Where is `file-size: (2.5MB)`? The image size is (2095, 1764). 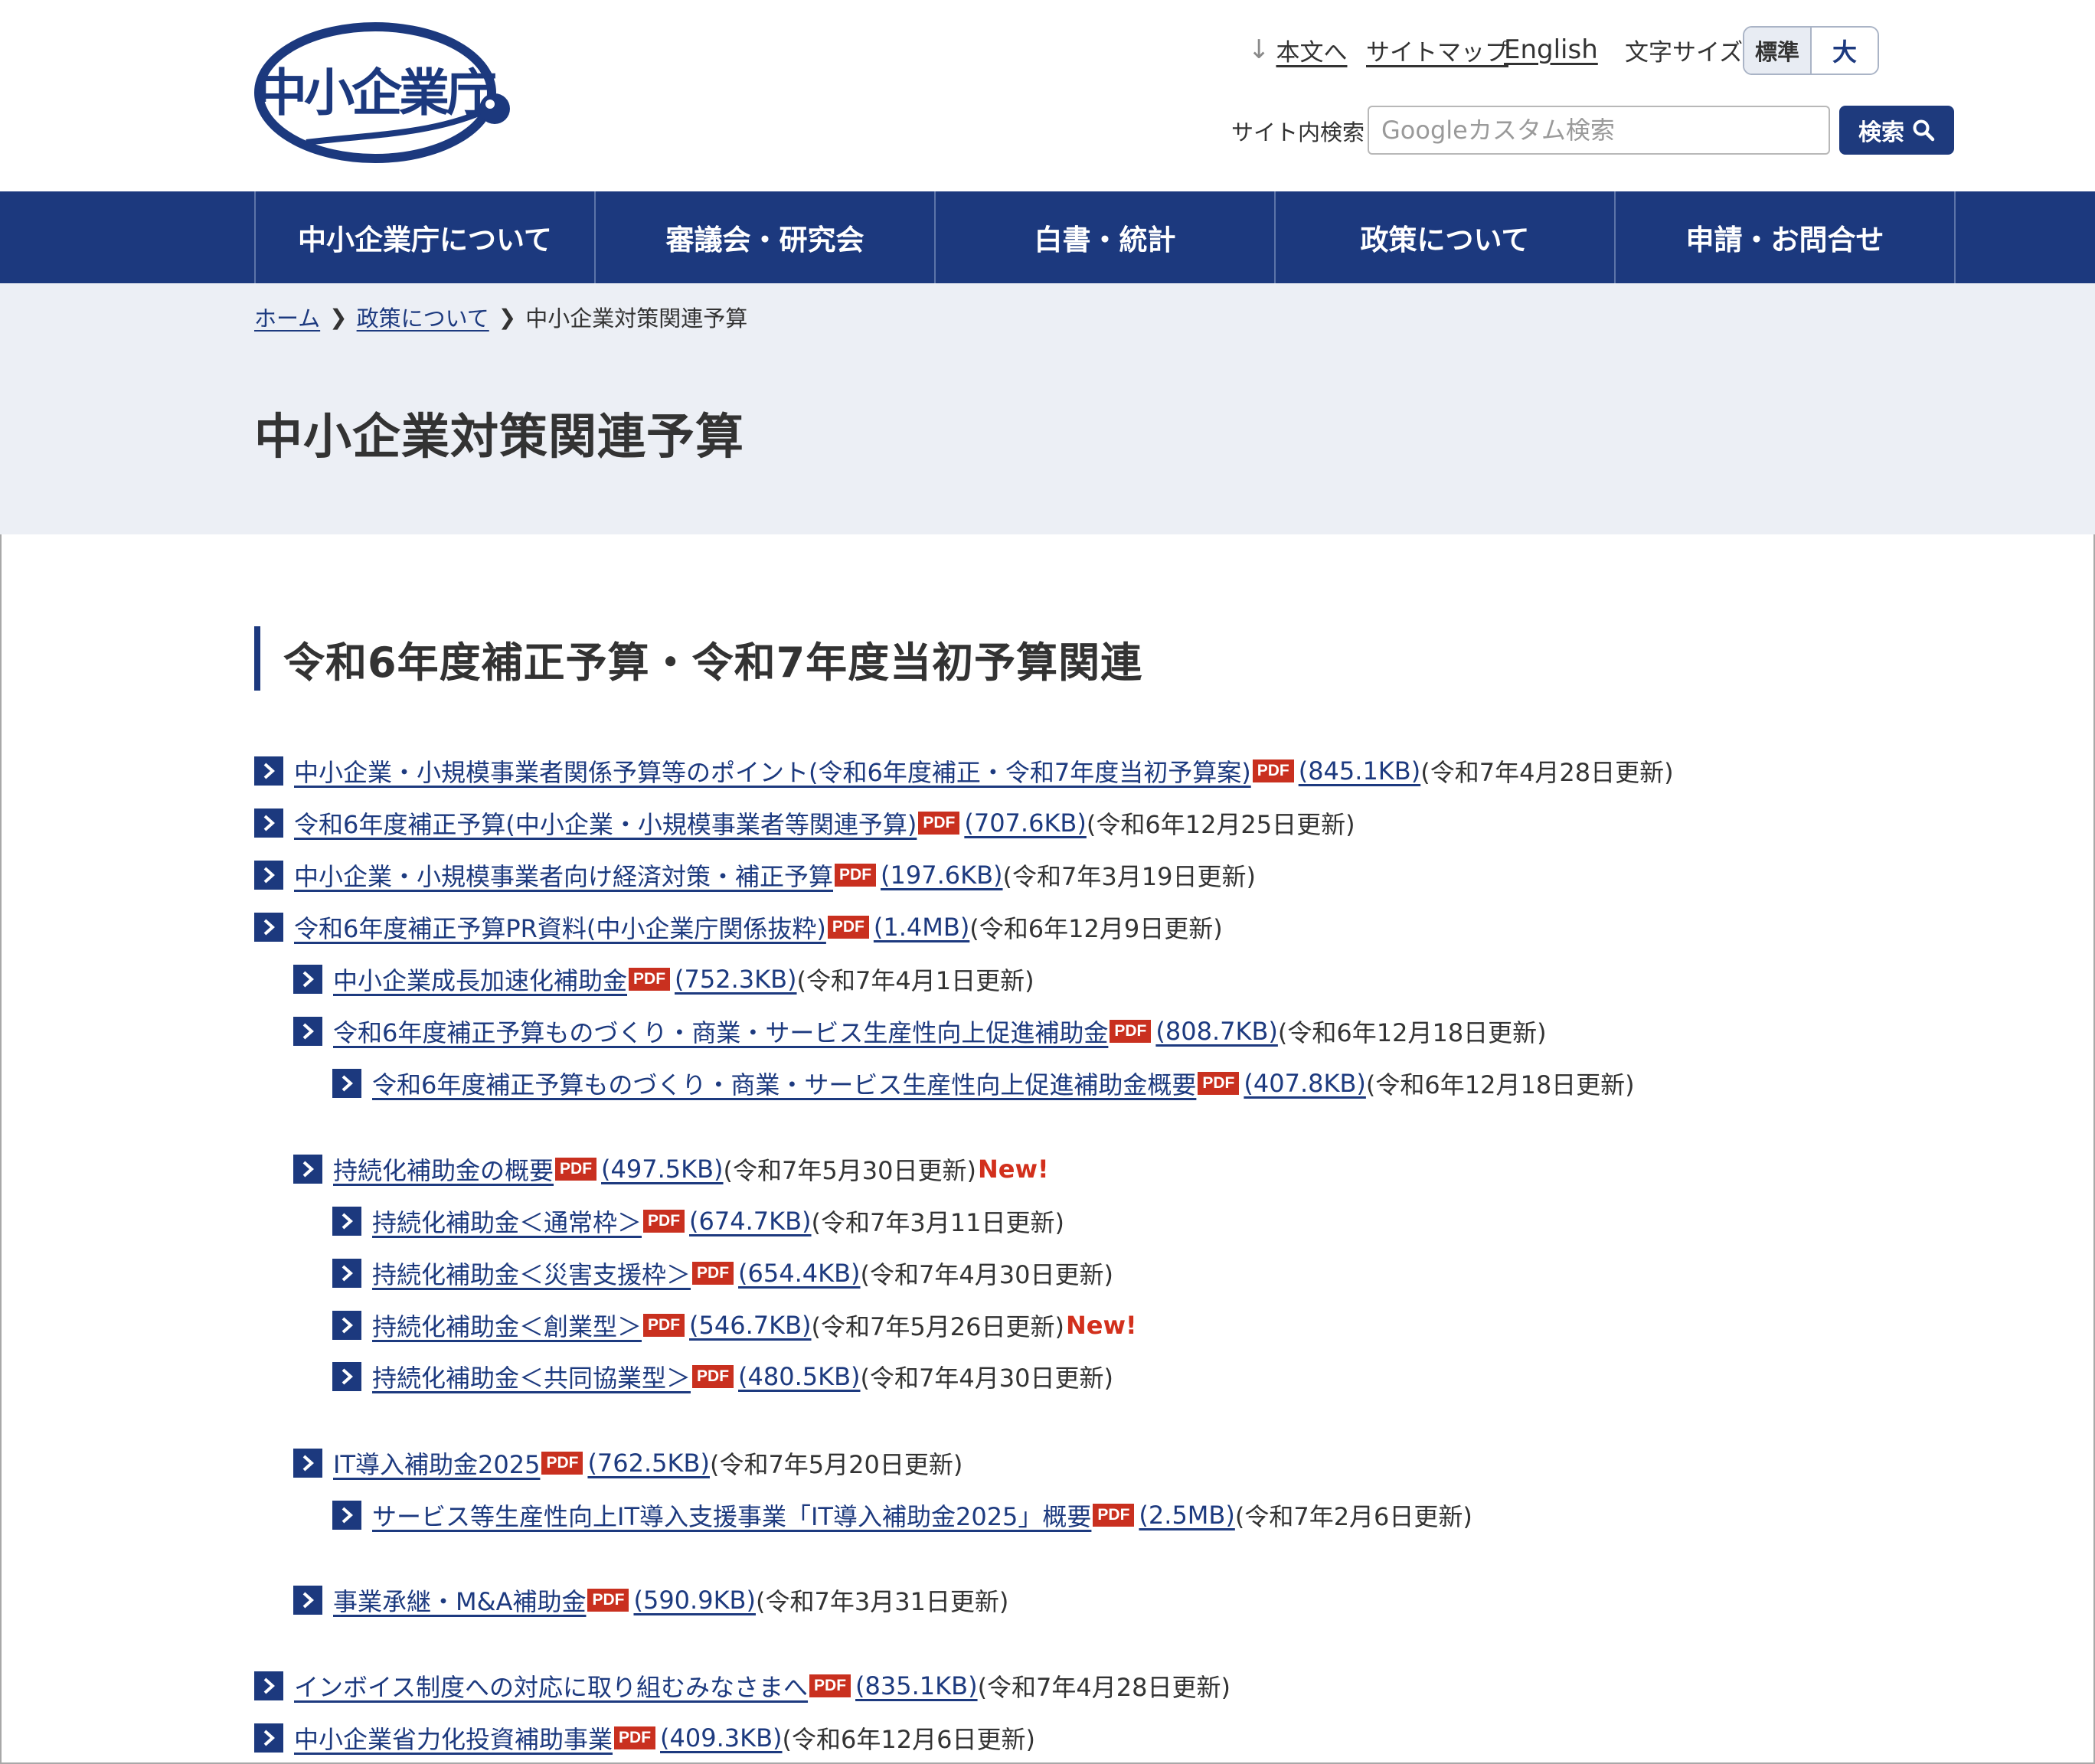
file-size: (2.5MB) is located at coordinates (1186, 1515).